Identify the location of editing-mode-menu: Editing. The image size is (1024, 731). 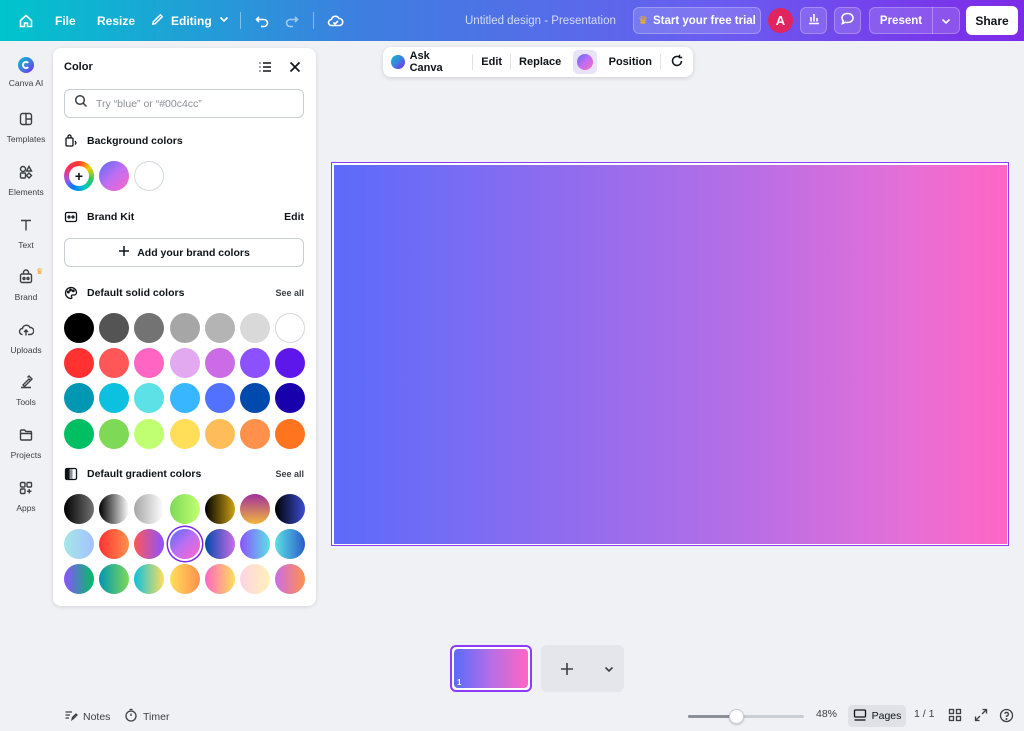
(190, 20).